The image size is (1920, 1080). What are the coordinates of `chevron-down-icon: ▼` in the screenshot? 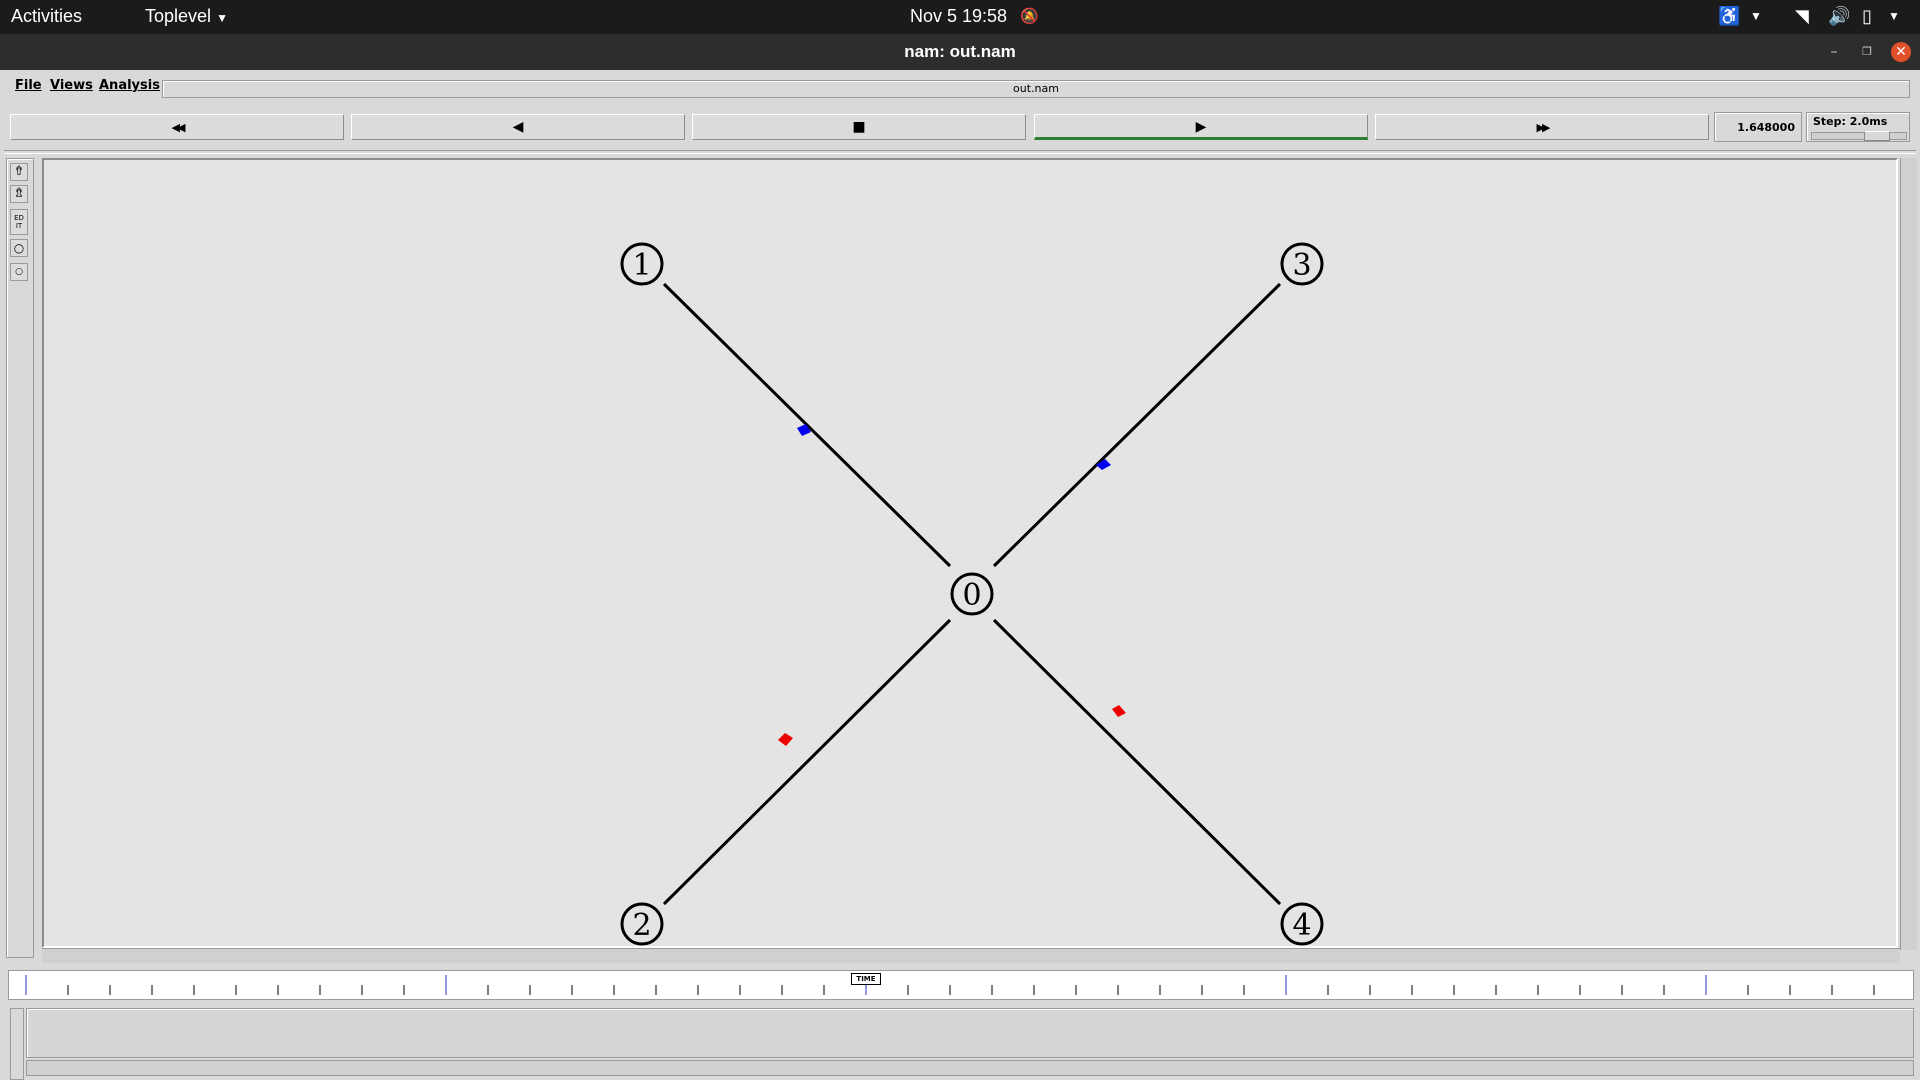 It's located at (222, 18).